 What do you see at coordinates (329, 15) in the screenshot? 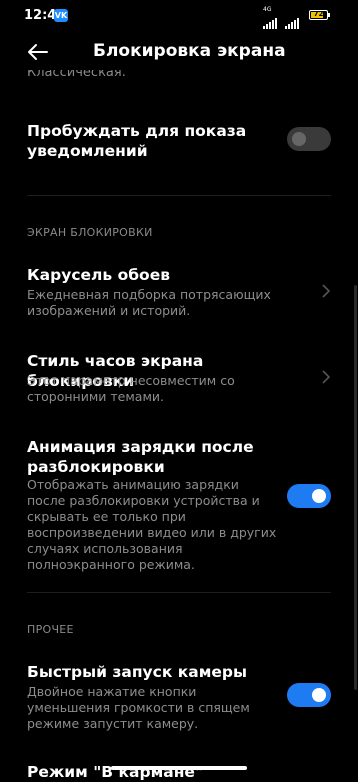
I see `battery-tip` at bounding box center [329, 15].